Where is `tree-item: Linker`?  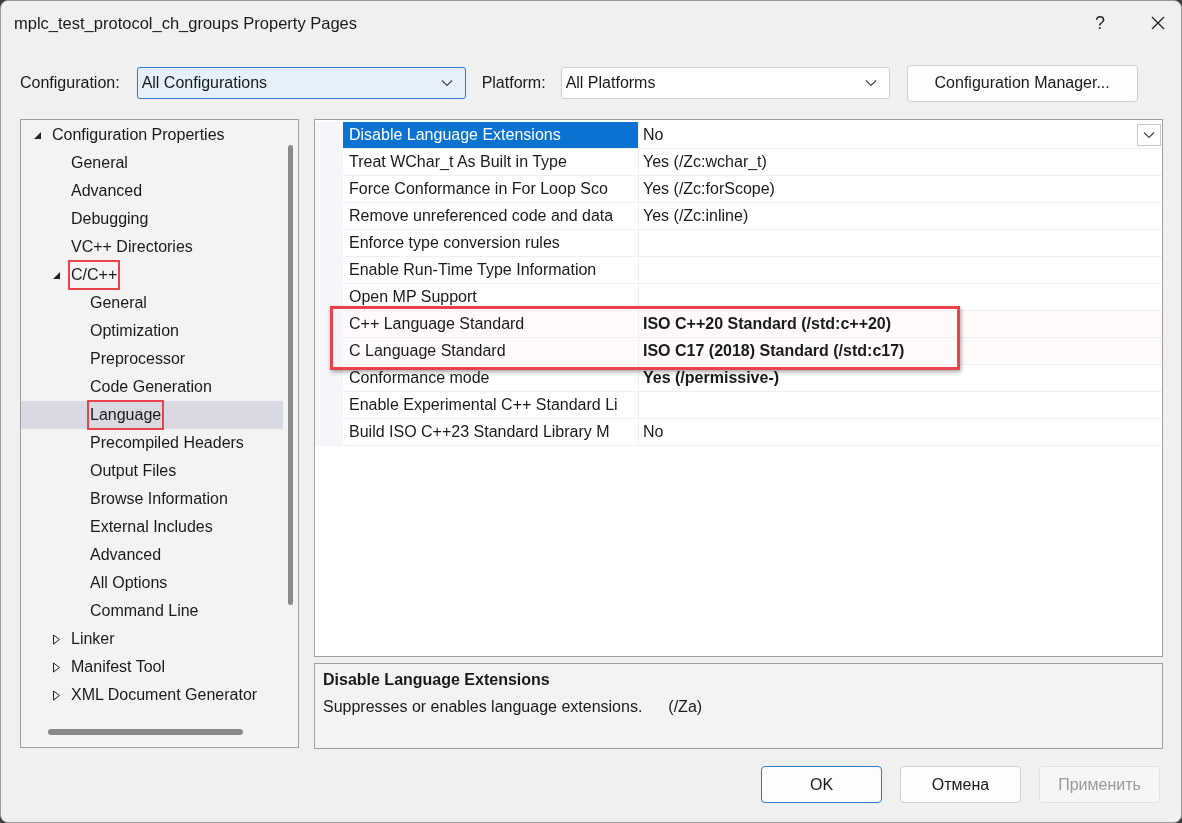
tree-item: Linker is located at coordinates (93, 639).